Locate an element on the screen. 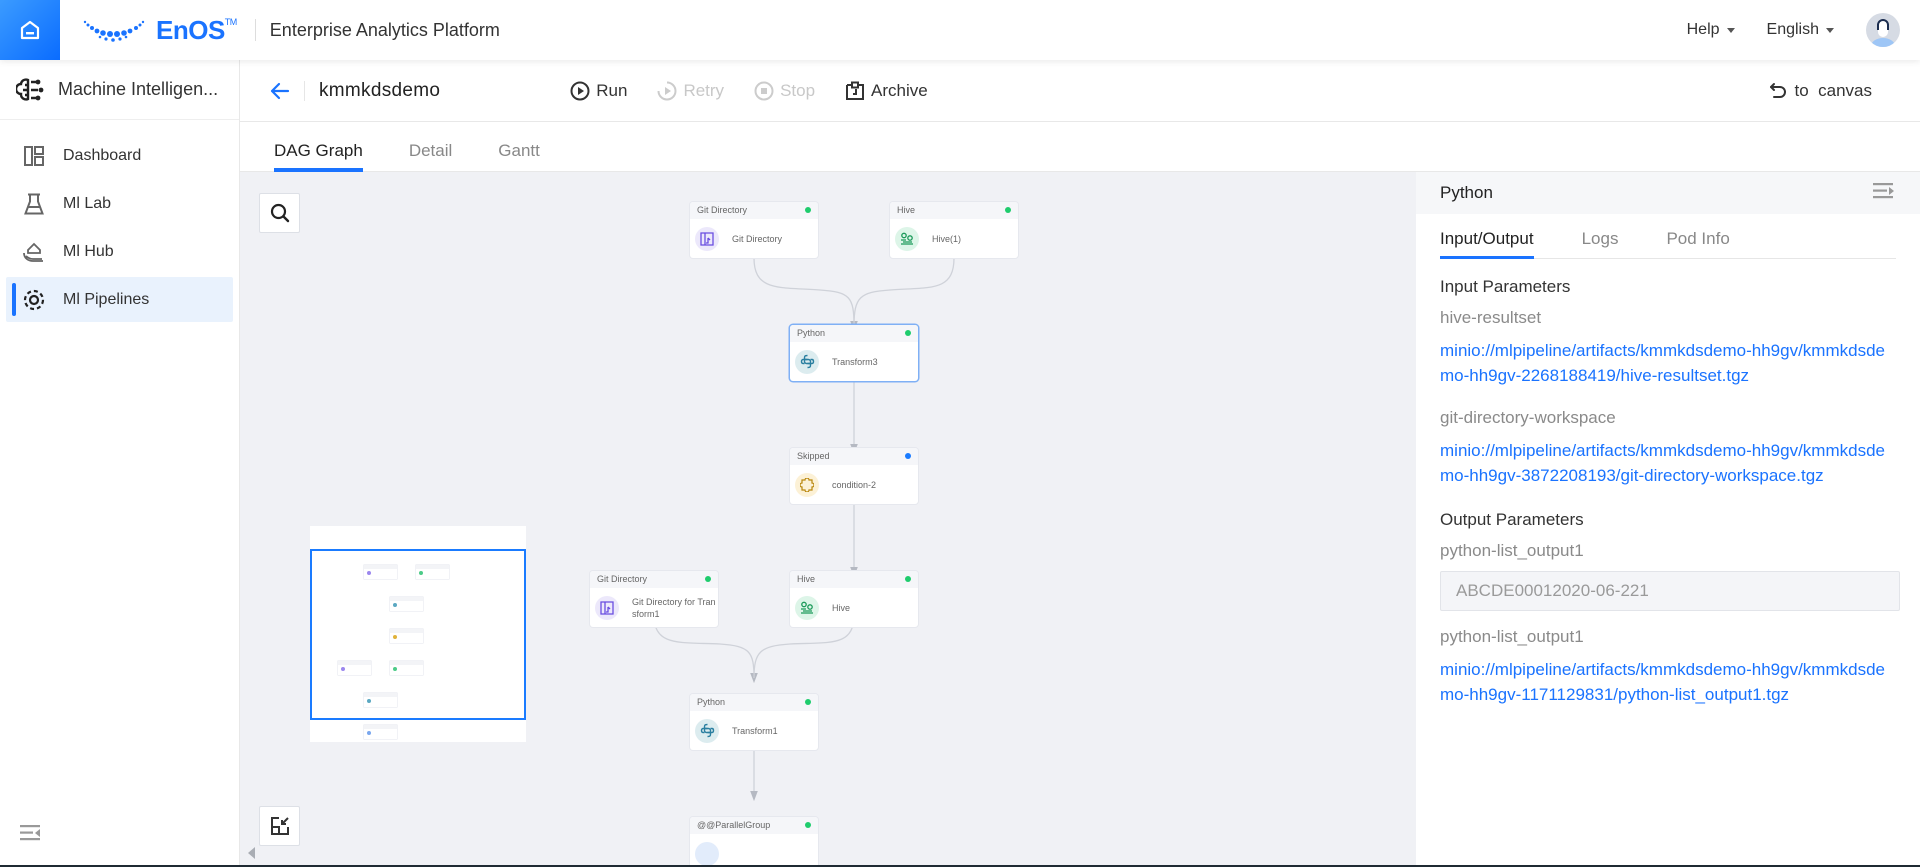 This screenshot has width=1920, height=867. run-label: Run is located at coordinates (612, 90).